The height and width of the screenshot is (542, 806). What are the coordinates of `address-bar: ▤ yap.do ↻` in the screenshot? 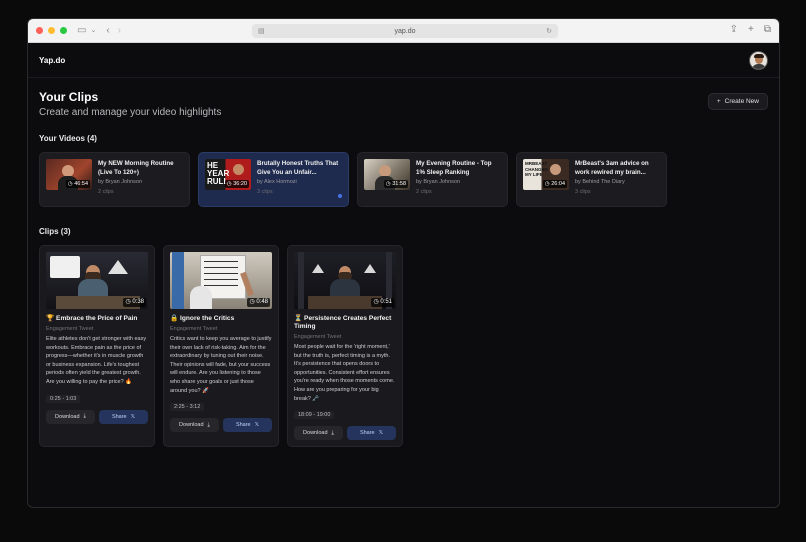 It's located at (405, 31).